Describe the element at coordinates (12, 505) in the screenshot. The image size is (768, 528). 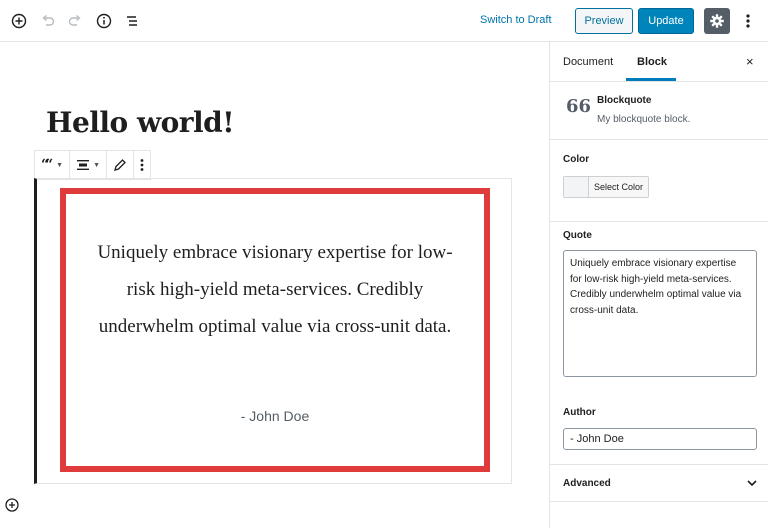
I see `add-block-bottom-icon` at that location.